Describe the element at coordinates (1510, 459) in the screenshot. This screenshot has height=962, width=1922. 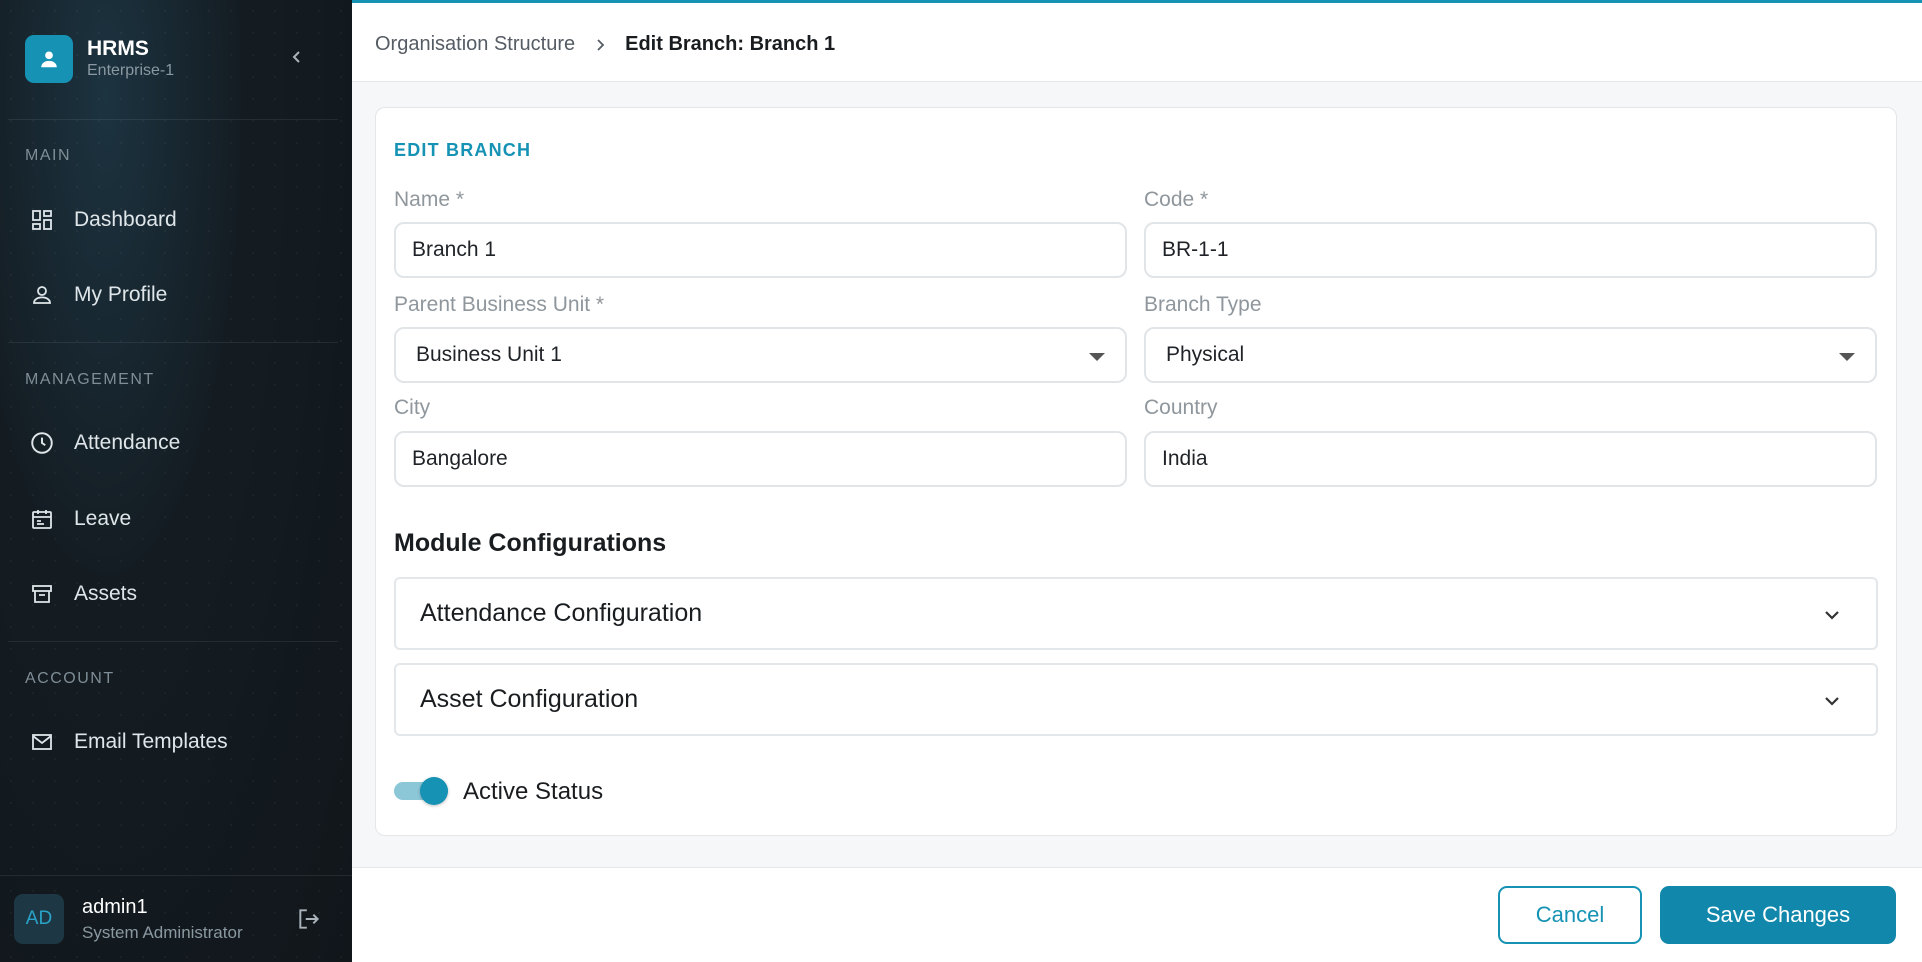
I see `country-field: India` at that location.